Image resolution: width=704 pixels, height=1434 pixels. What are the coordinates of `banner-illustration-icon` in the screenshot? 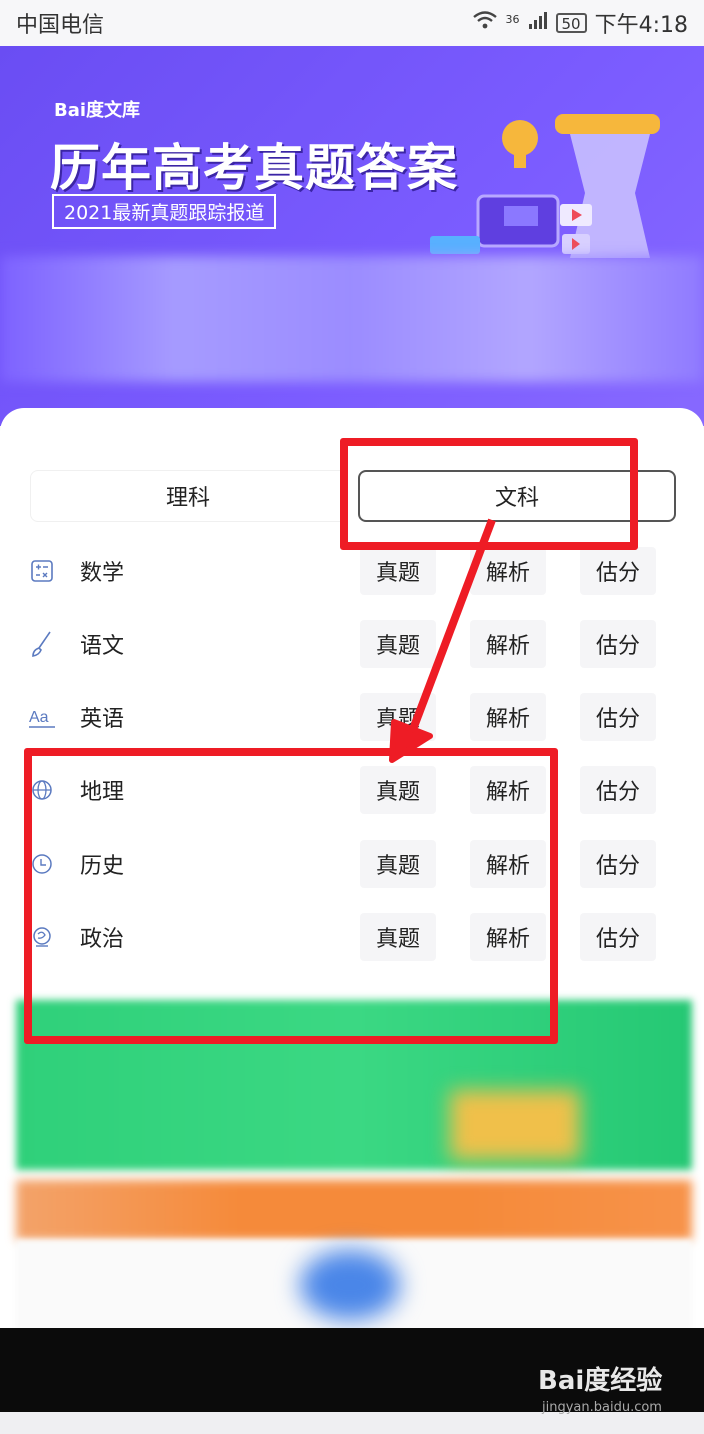 It's located at (560, 183).